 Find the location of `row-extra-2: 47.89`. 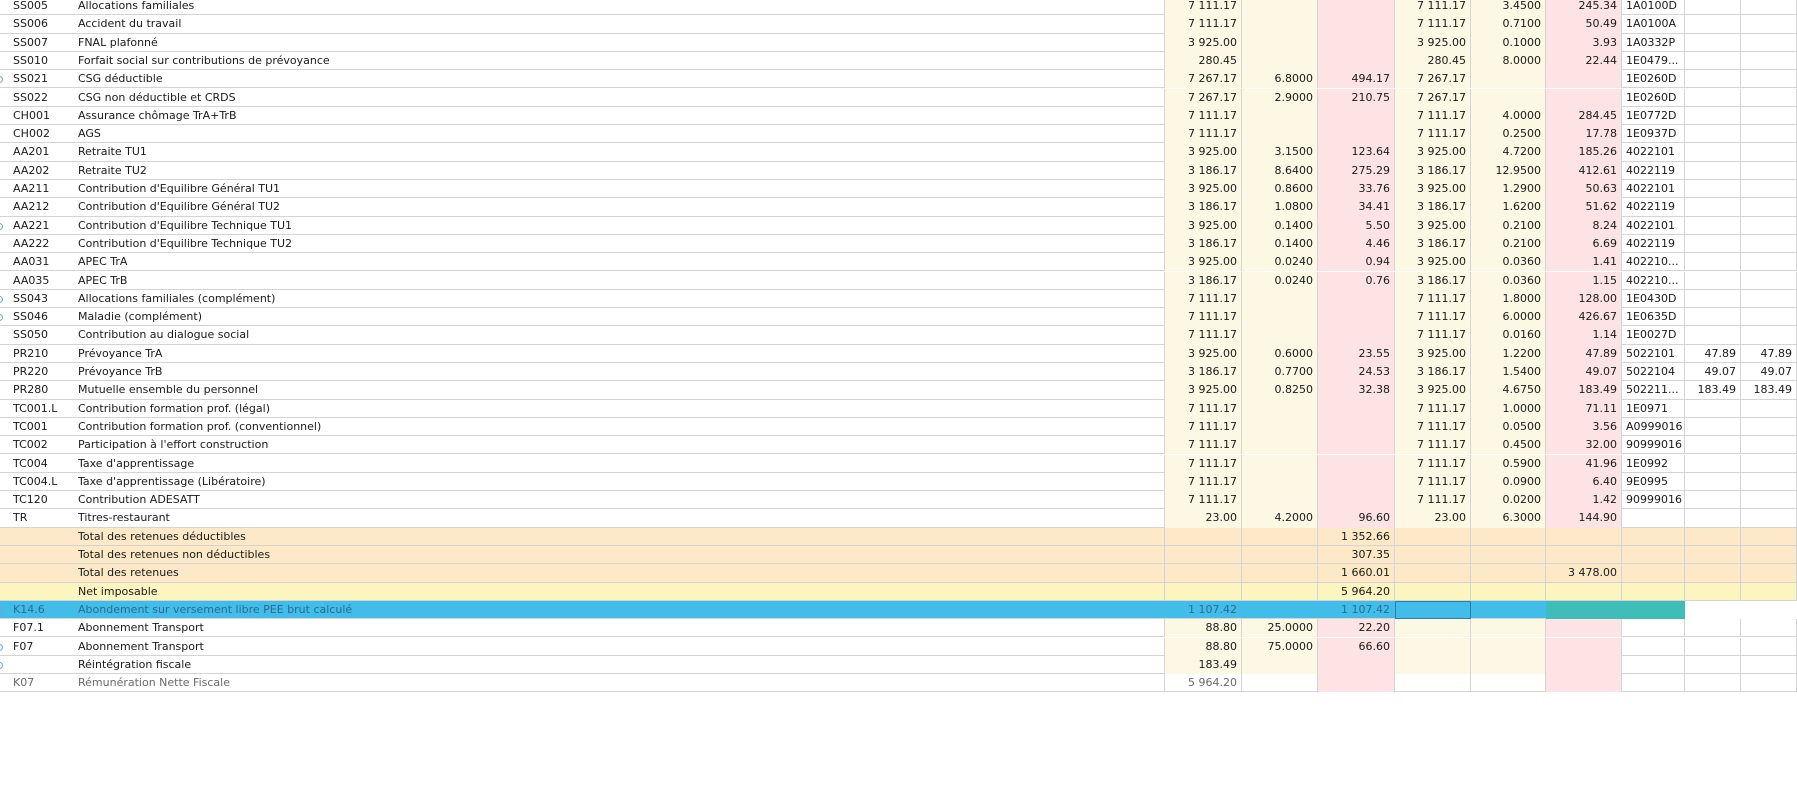

row-extra-2: 47.89 is located at coordinates (1769, 353).